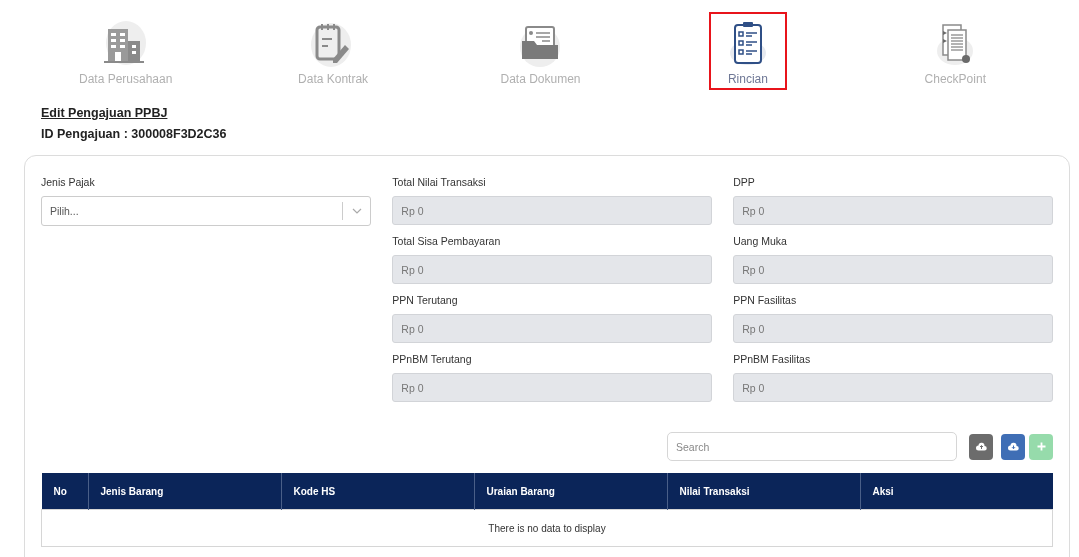  What do you see at coordinates (134, 134) in the screenshot?
I see `submission-id: ID Pengajuan : 300008F3D2C36` at bounding box center [134, 134].